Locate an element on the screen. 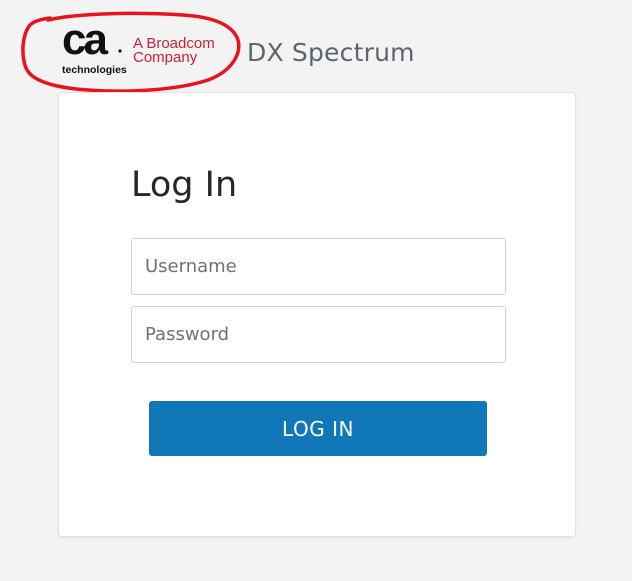 The width and height of the screenshot is (632, 581). ca-logo: ca technologies A Broadcom Company is located at coordinates (131, 52).